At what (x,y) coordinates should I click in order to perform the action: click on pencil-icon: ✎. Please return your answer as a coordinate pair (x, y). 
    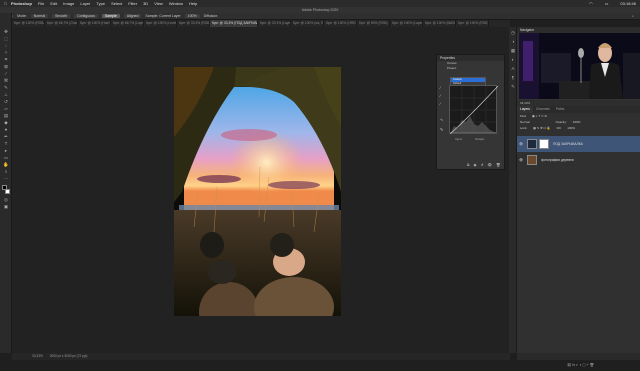
    Looking at the image, I should click on (441, 129).